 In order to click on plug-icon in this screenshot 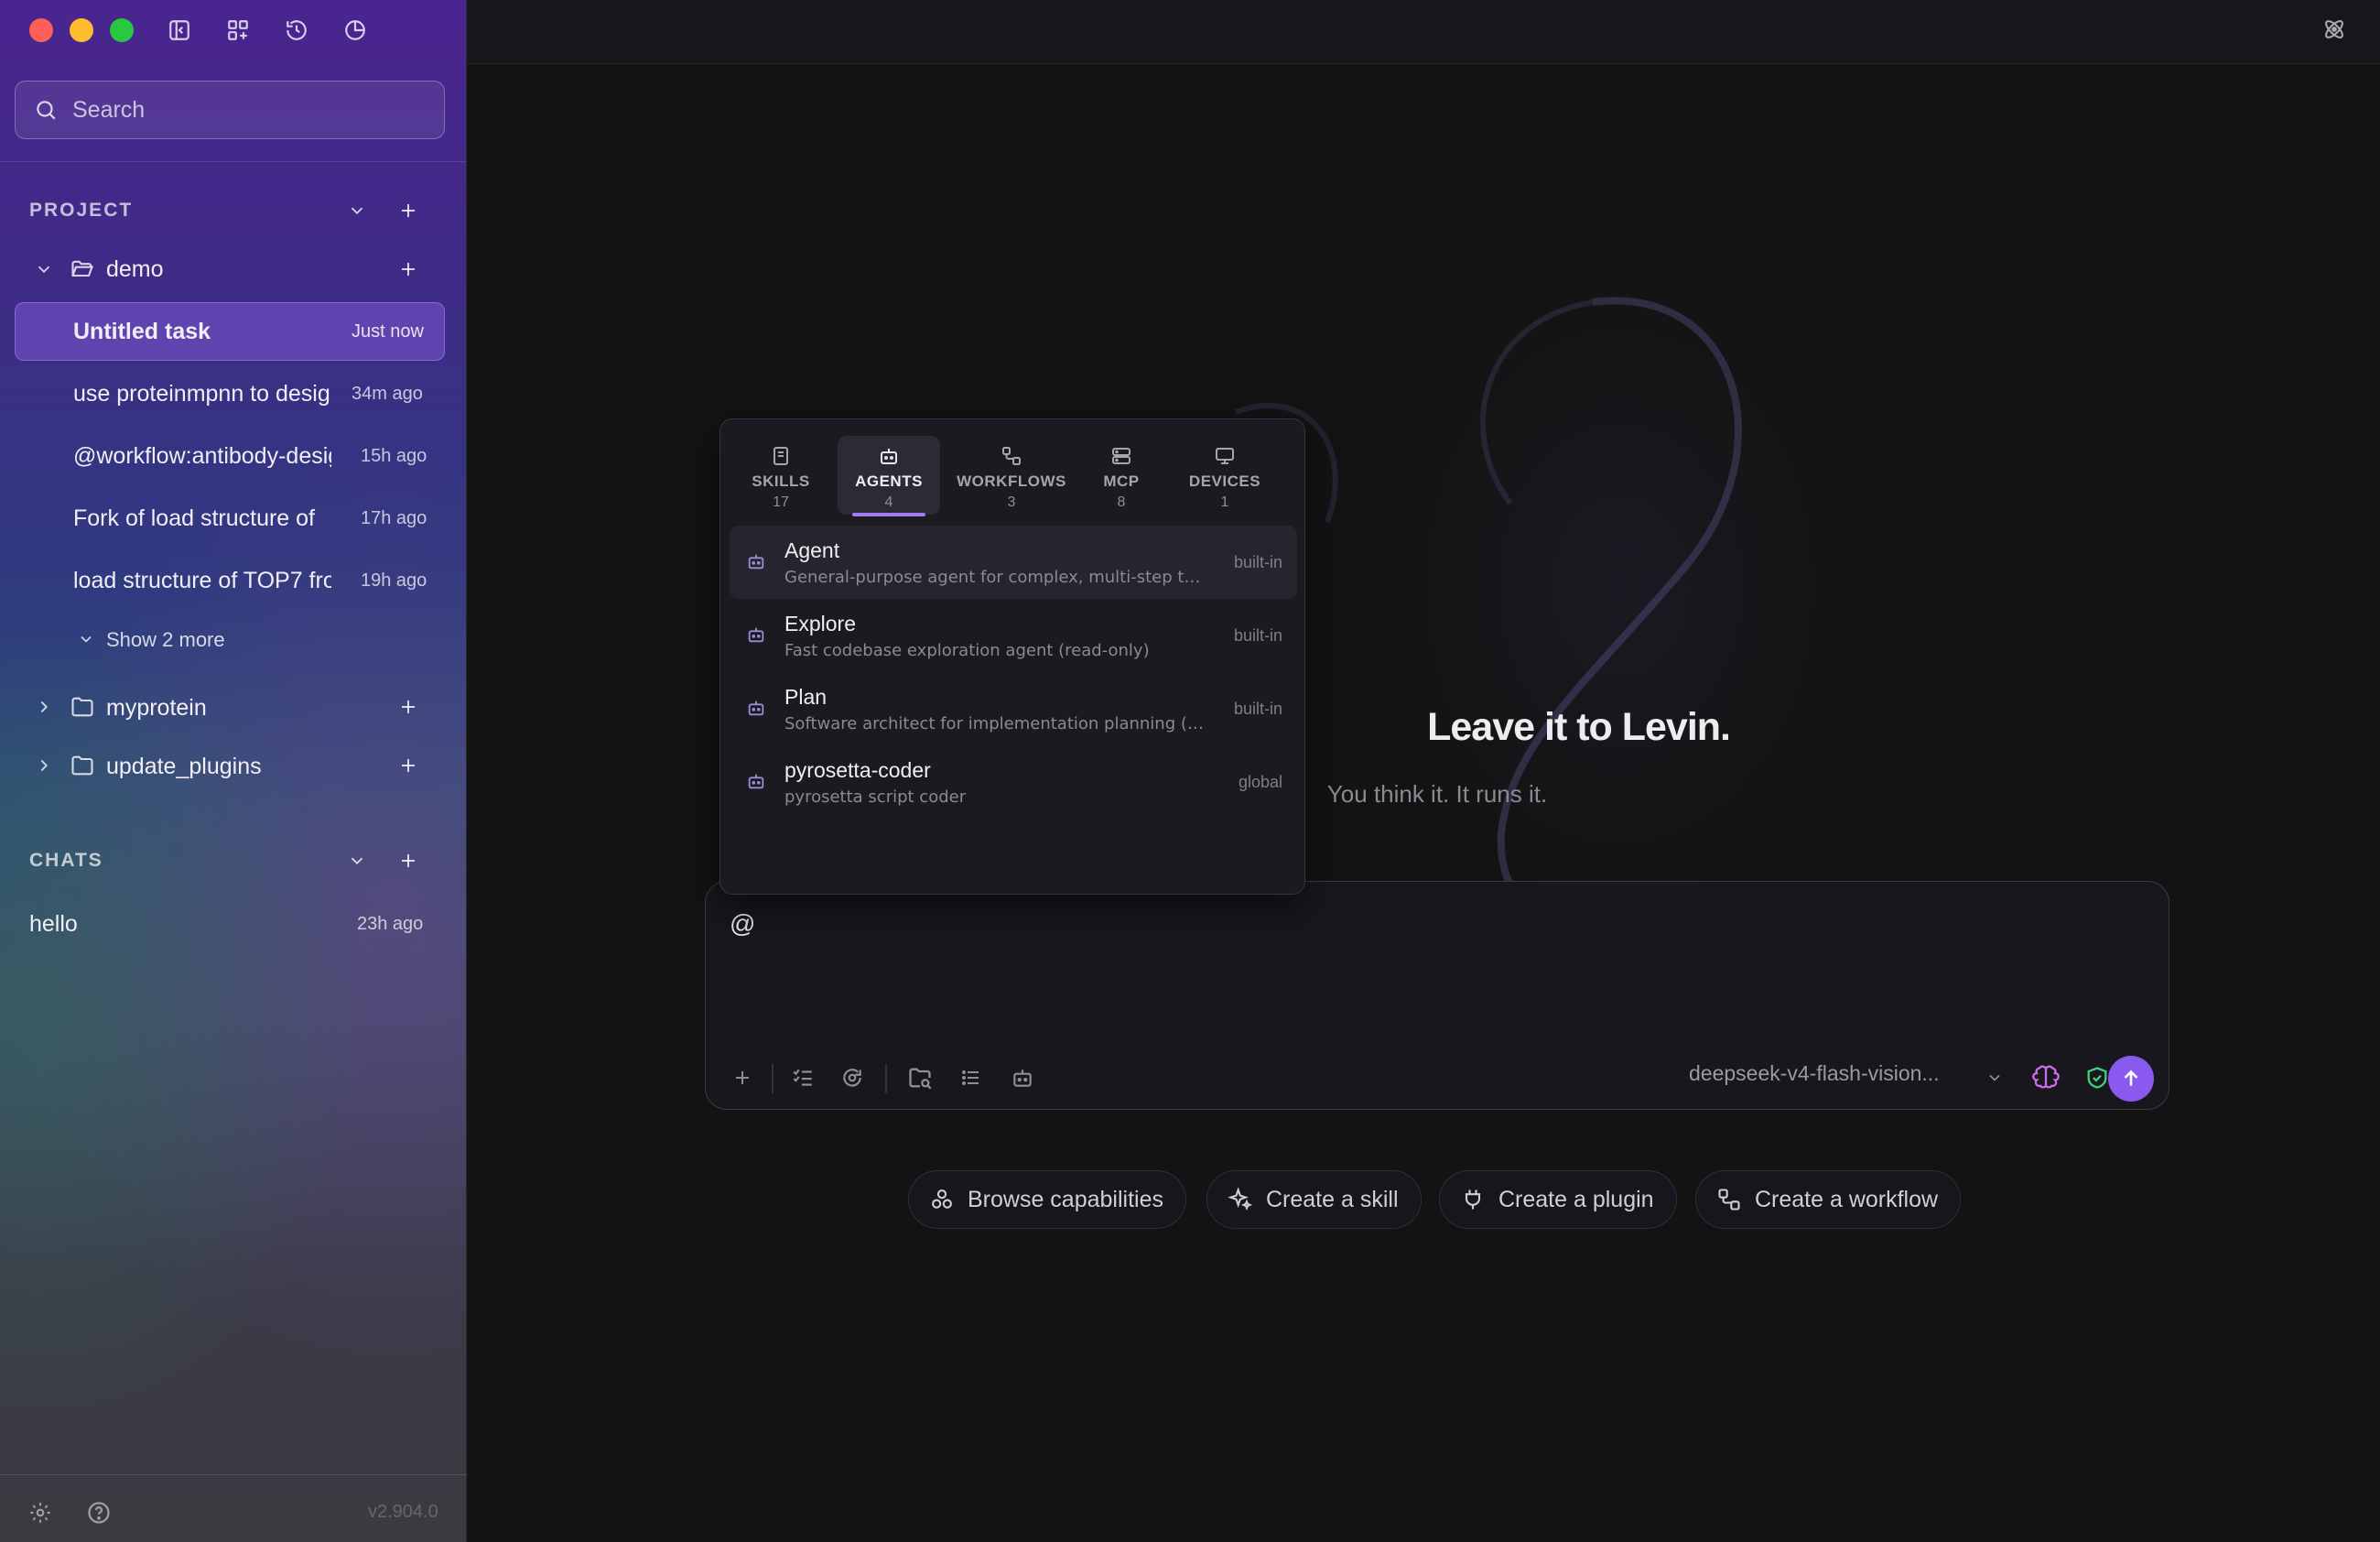, I will do `click(1473, 1199)`.